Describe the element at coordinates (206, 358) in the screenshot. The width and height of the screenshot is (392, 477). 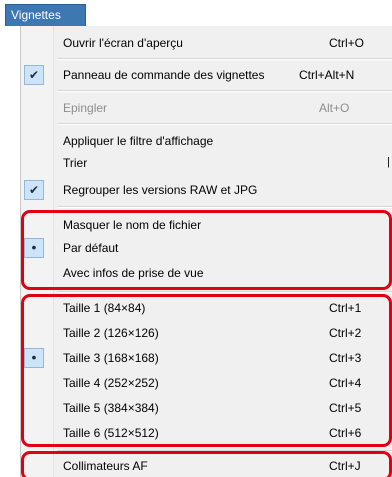
I see `menu-item-size-3: • Taille 3 (168×168) Ctrl+3` at that location.